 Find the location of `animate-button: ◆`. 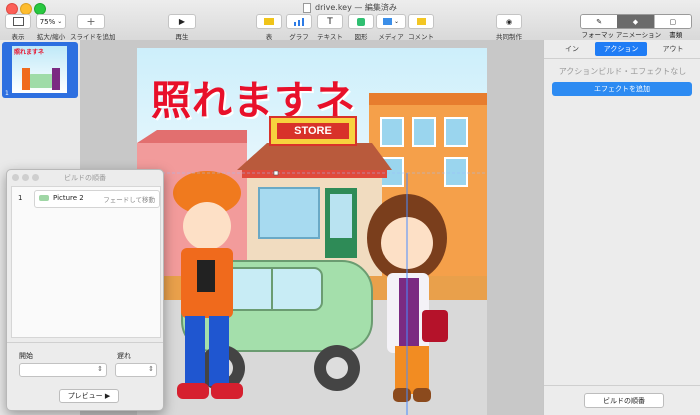

animate-button: ◆ is located at coordinates (635, 21).